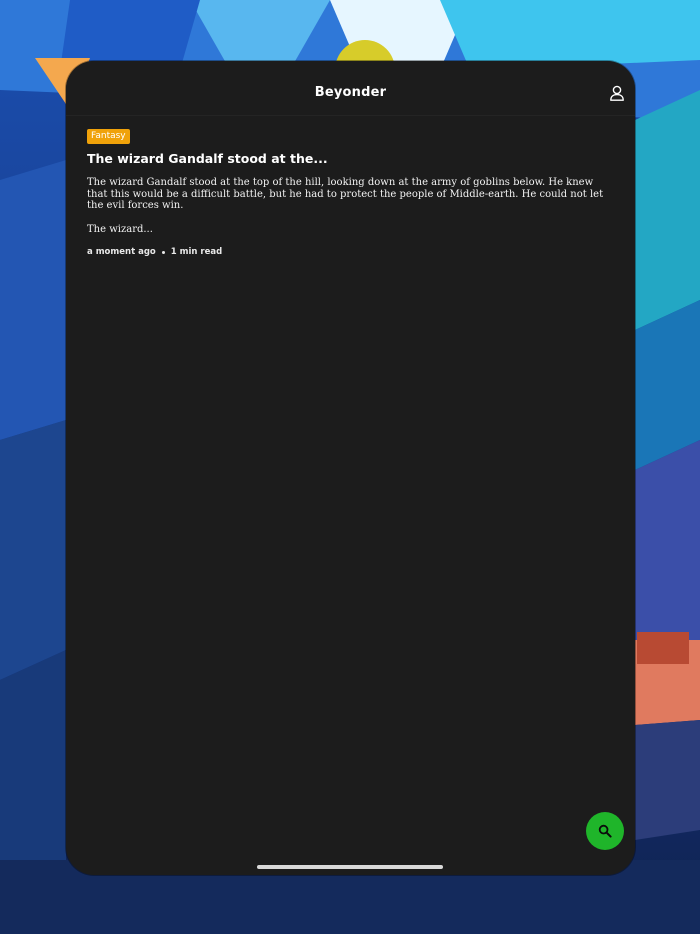 The width and height of the screenshot is (700, 934). I want to click on user-profile-icon, so click(617, 93).